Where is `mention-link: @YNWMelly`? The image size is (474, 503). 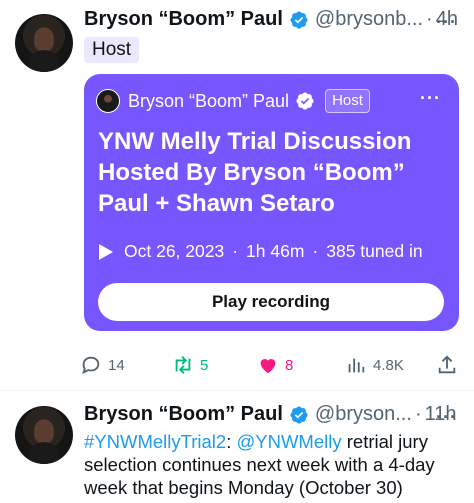 mention-link: @YNWMelly is located at coordinates (288, 441).